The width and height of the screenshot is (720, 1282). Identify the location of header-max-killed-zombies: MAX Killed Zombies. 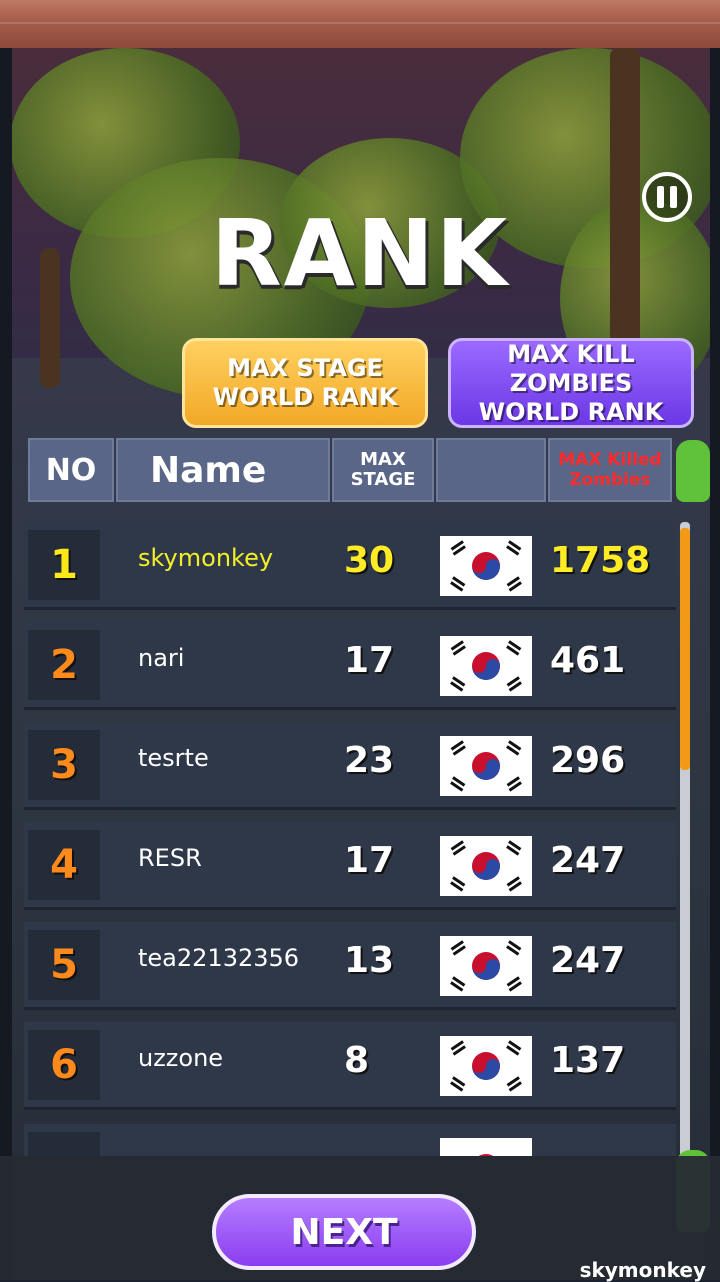
(610, 470).